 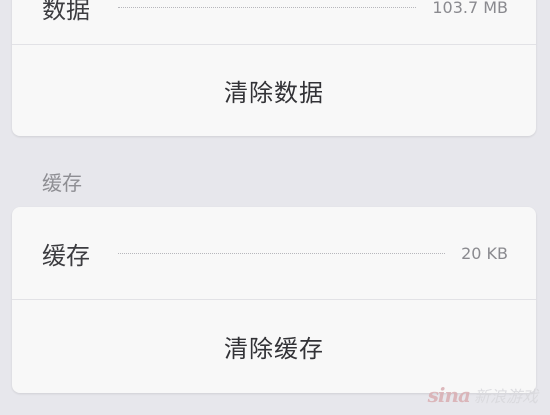 What do you see at coordinates (484, 253) in the screenshot?
I see `cache-size-value: 20 KB` at bounding box center [484, 253].